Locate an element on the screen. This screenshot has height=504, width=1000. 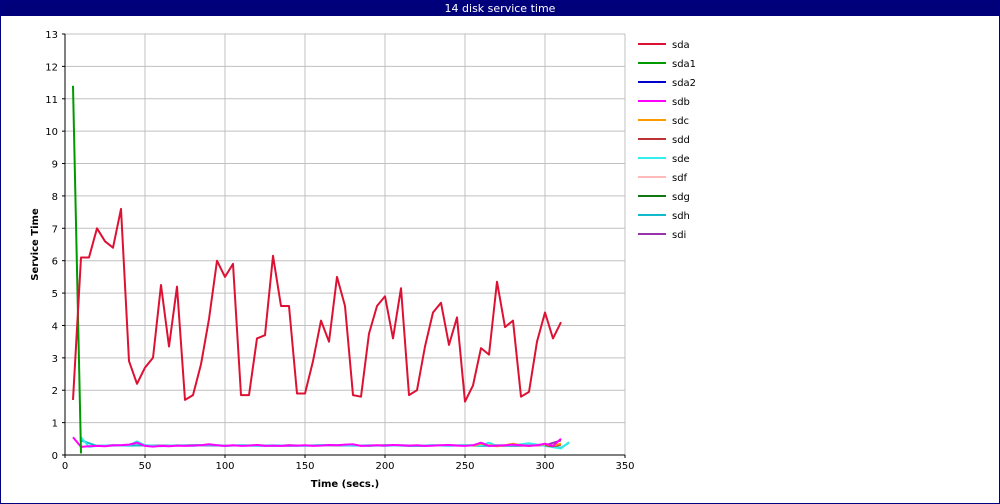
x-tick-label: 0 is located at coordinates (65, 466).